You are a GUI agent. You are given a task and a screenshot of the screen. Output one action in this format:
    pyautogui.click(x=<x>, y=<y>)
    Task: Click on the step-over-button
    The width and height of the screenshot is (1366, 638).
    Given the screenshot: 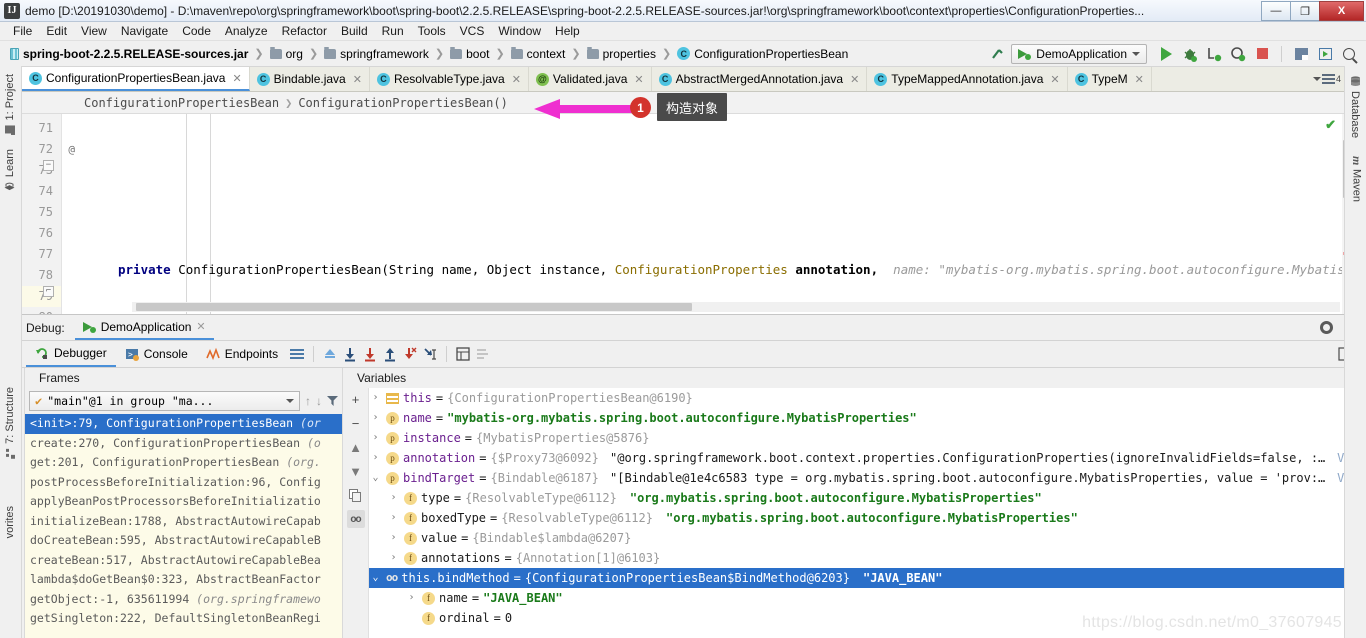 What is the action you would take?
    pyautogui.click(x=350, y=354)
    